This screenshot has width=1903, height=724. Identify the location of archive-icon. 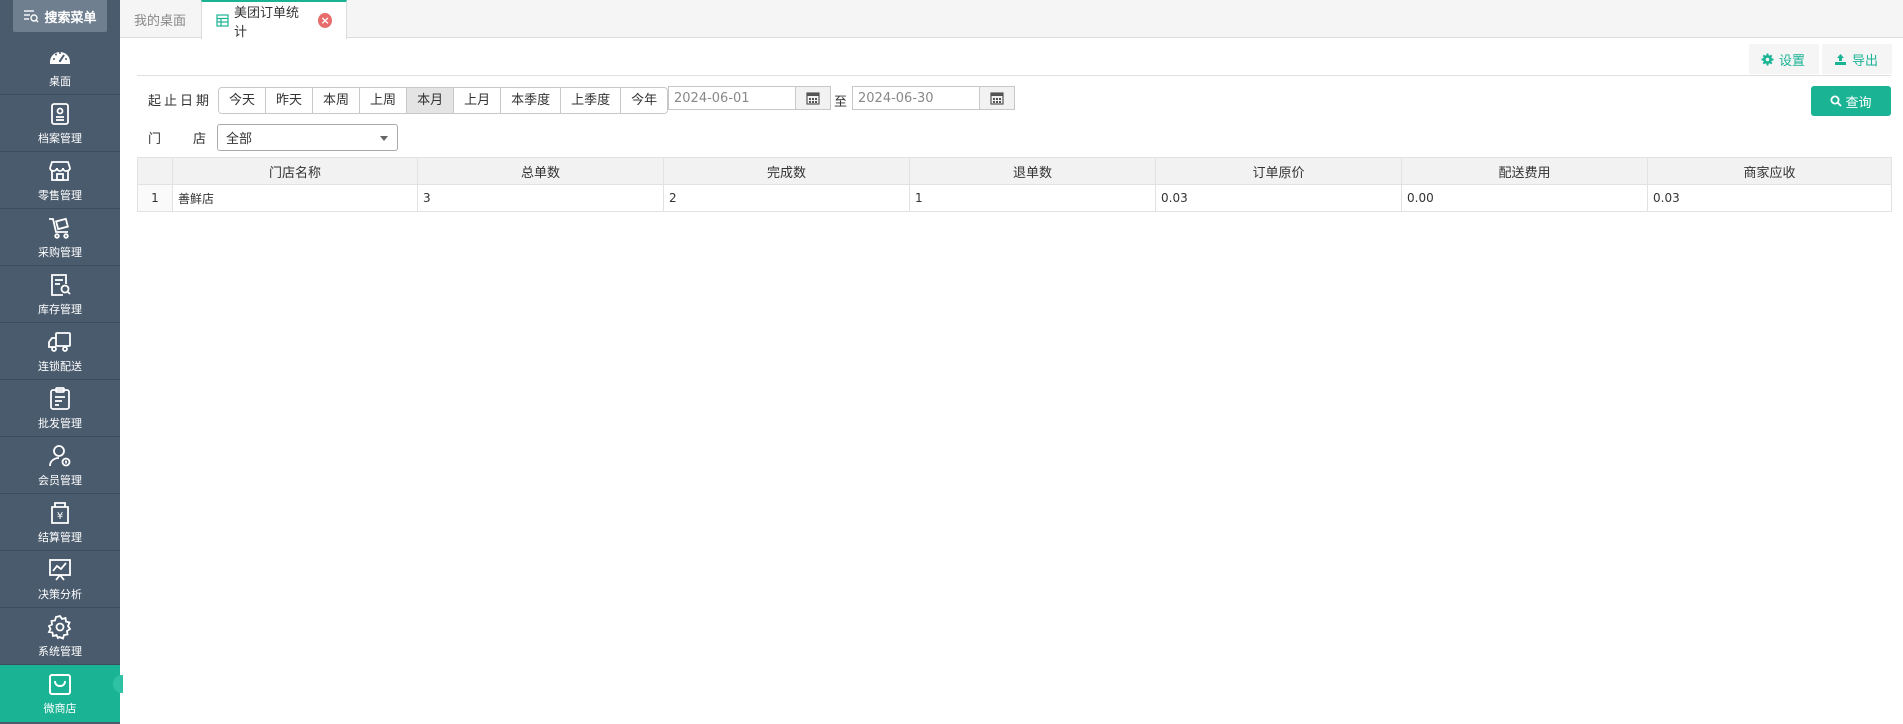
(60, 114).